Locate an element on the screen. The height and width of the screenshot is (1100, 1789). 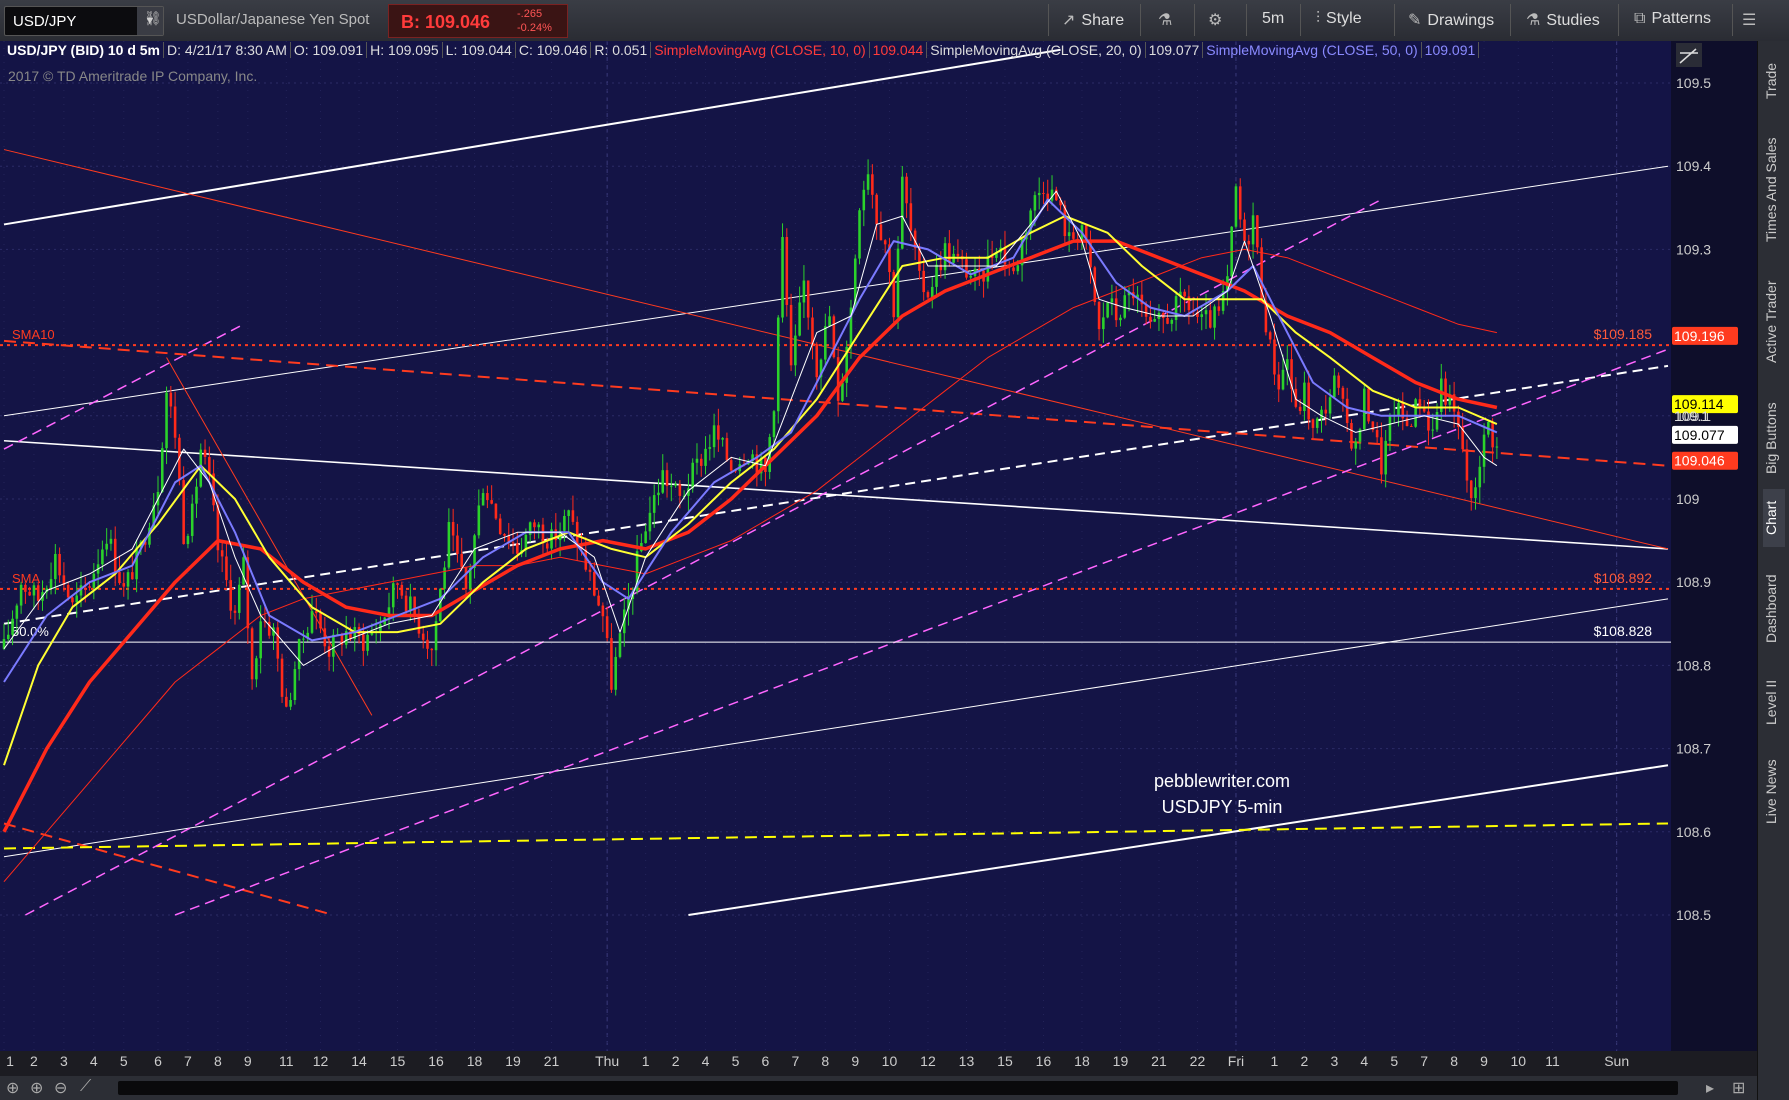
x-tick-label: Sun is located at coordinates (1616, 1061).